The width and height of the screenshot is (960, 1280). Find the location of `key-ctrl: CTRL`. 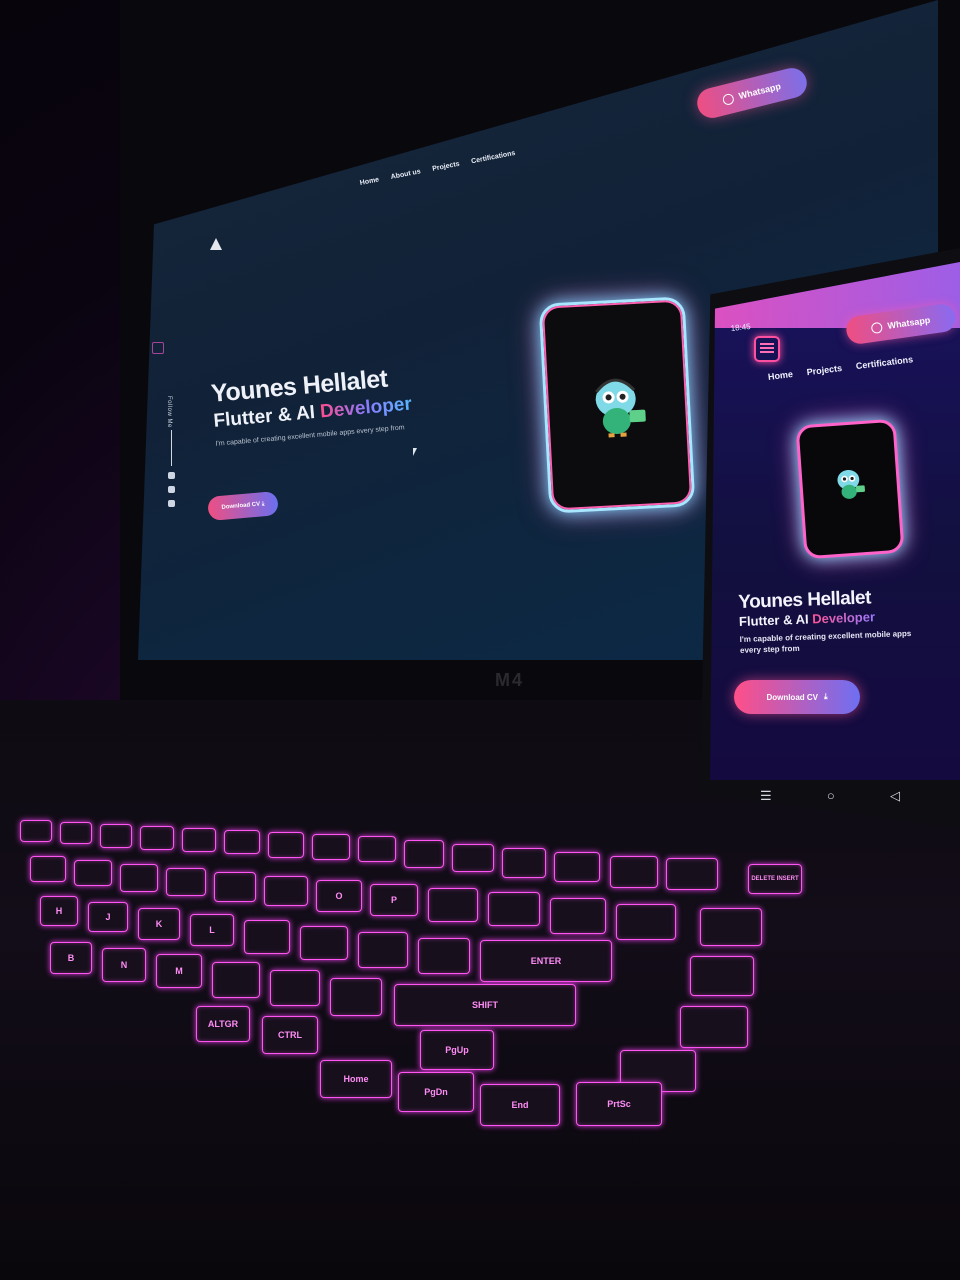

key-ctrl: CTRL is located at coordinates (290, 1035).